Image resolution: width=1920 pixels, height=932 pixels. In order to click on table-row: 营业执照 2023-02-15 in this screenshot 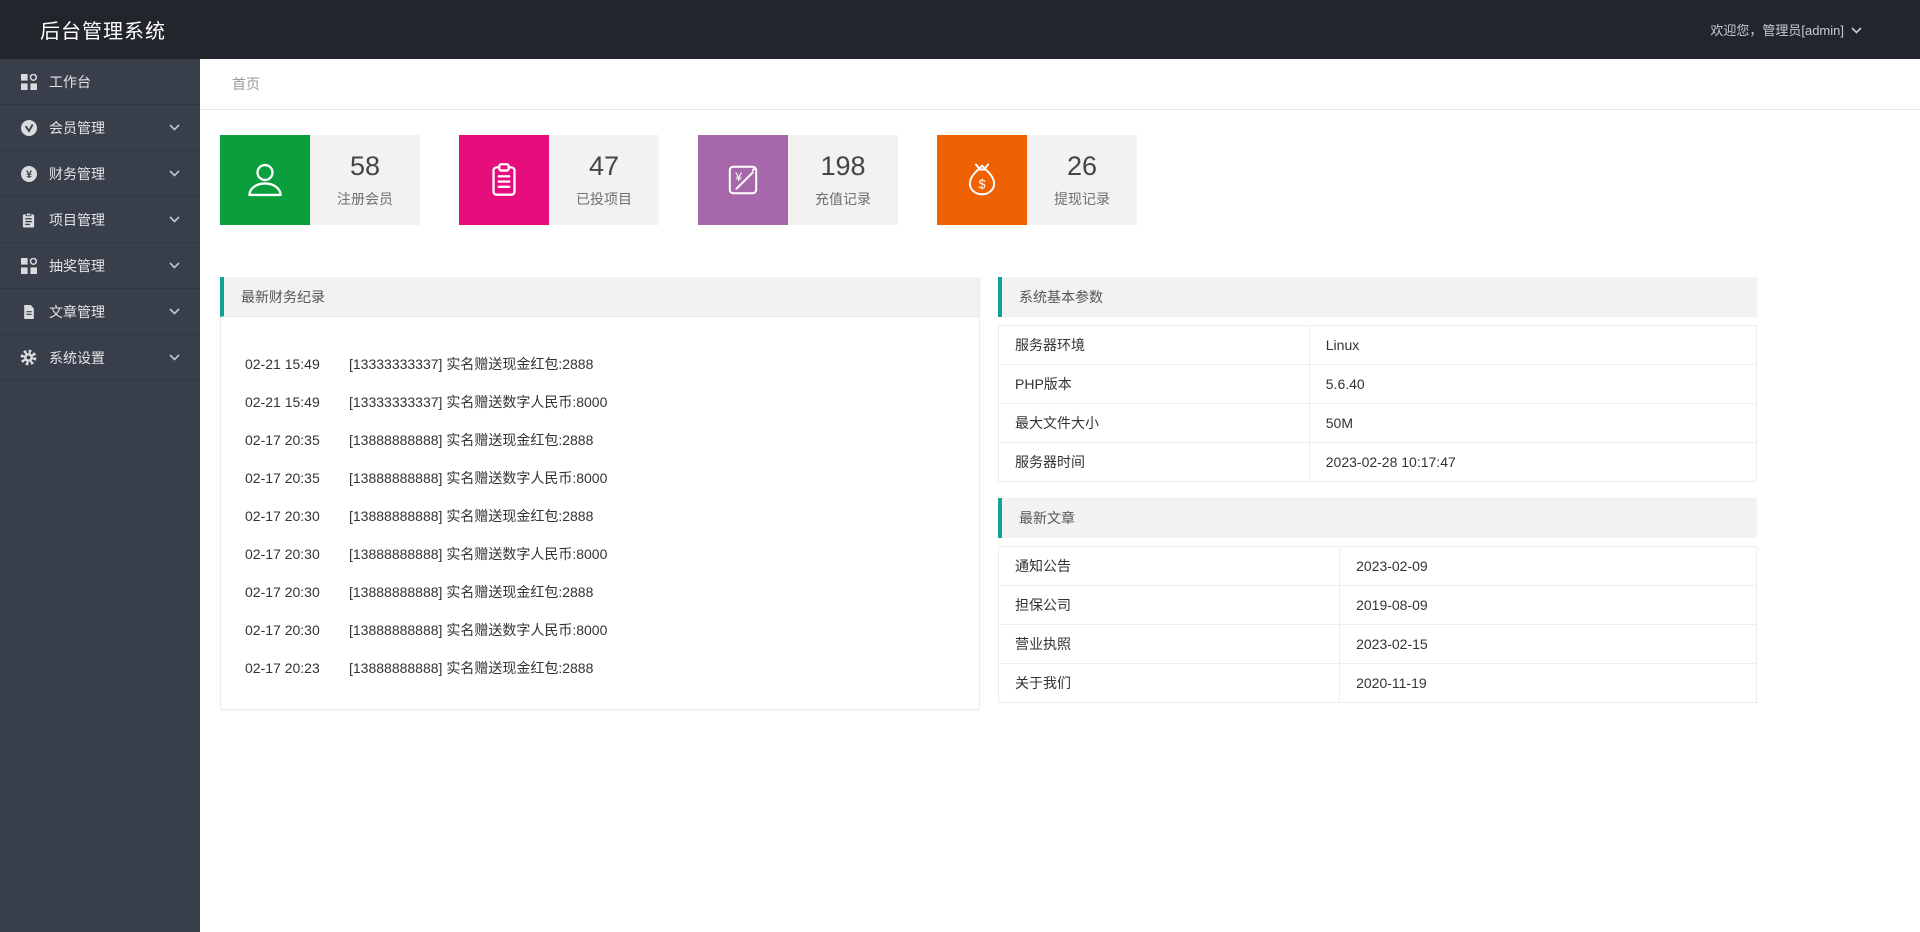, I will do `click(1377, 644)`.